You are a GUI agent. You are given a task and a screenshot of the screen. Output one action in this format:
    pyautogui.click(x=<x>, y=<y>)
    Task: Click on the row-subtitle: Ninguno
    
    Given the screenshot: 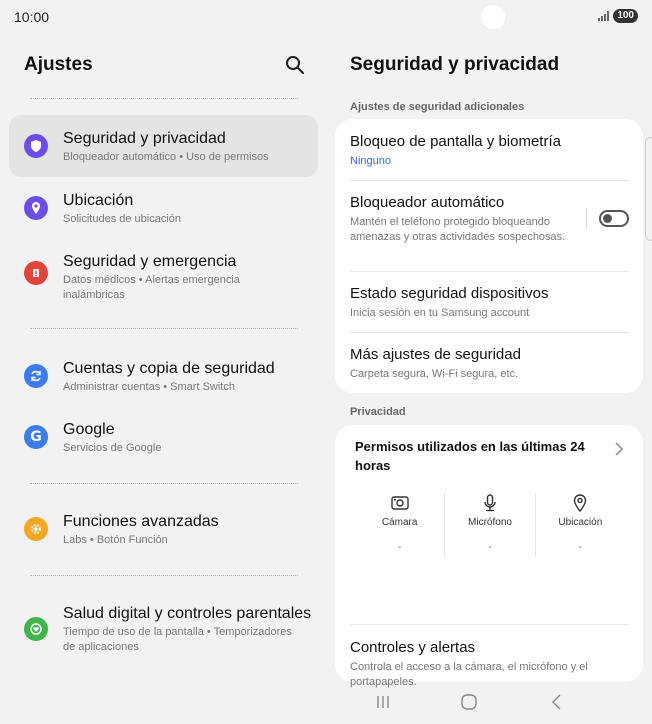 What is the action you would take?
    pyautogui.click(x=370, y=161)
    